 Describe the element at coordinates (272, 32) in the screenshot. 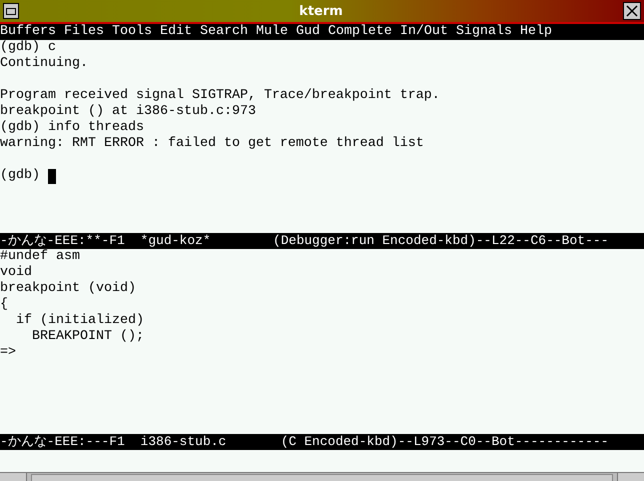

I see `menu-item: Mule` at that location.